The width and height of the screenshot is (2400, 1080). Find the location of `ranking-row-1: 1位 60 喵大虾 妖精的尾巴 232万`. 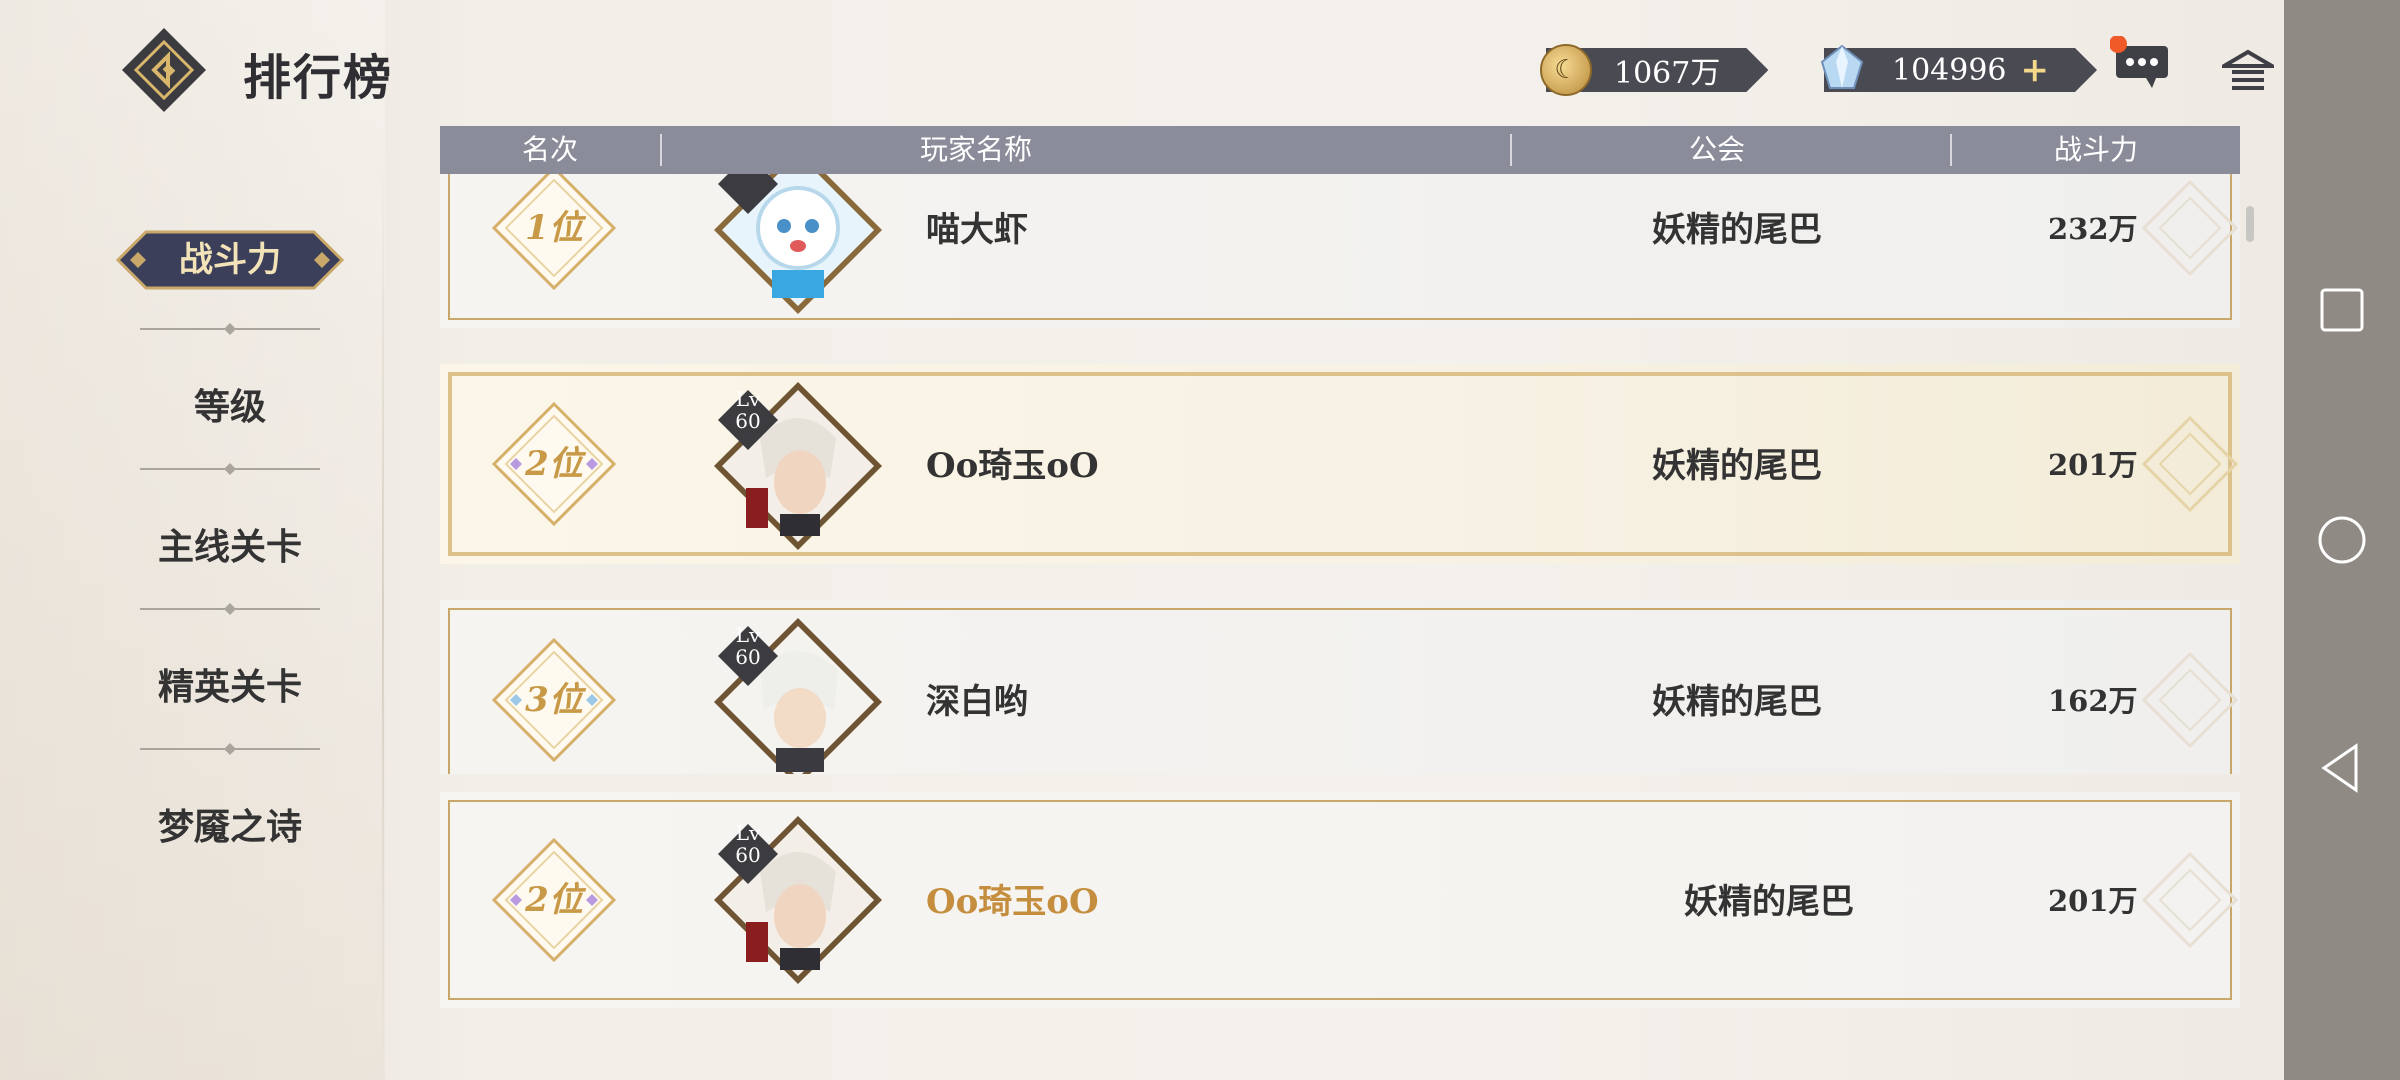

ranking-row-1: 1位 60 喵大虾 妖精的尾巴 232万 is located at coordinates (1340, 251).